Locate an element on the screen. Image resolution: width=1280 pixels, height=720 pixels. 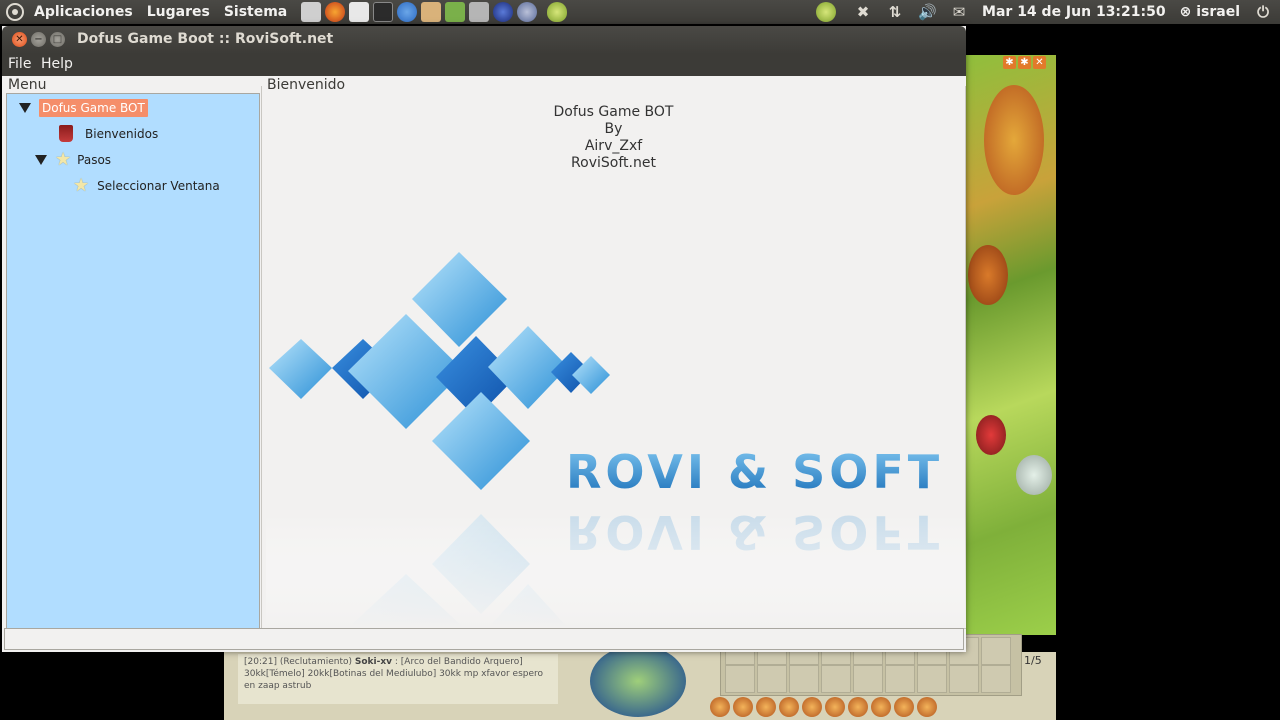
spell-page-counter: 1/5 is located at coordinates (1033, 660).